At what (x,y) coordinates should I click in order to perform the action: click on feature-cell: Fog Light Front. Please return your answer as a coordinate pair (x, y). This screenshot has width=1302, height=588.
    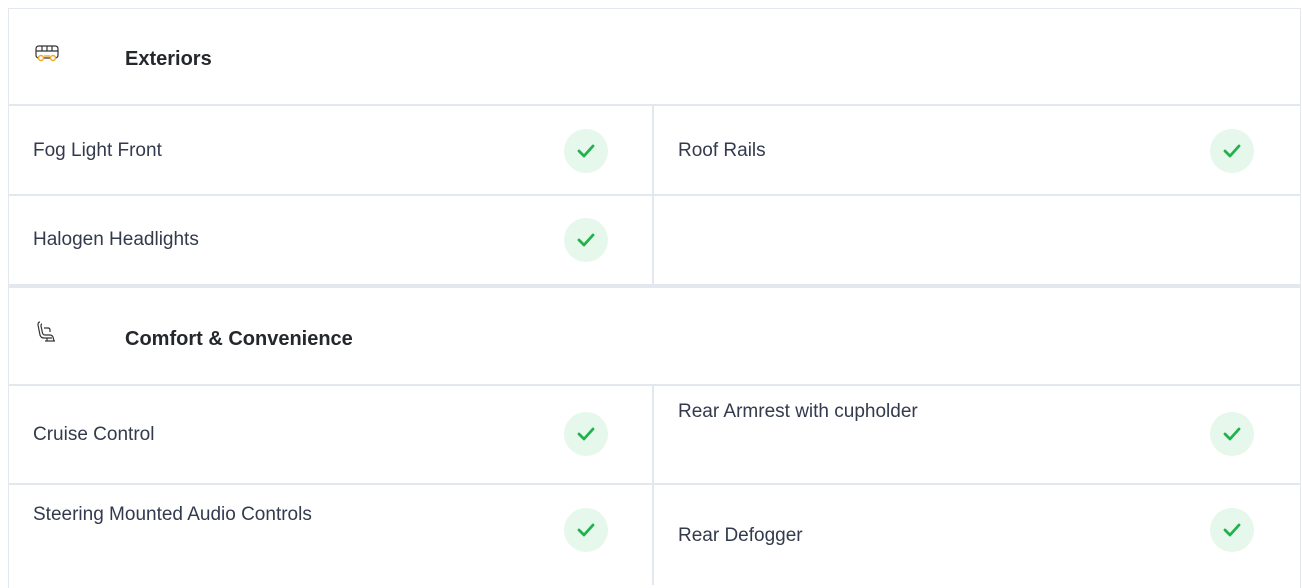
    Looking at the image, I should click on (331, 150).